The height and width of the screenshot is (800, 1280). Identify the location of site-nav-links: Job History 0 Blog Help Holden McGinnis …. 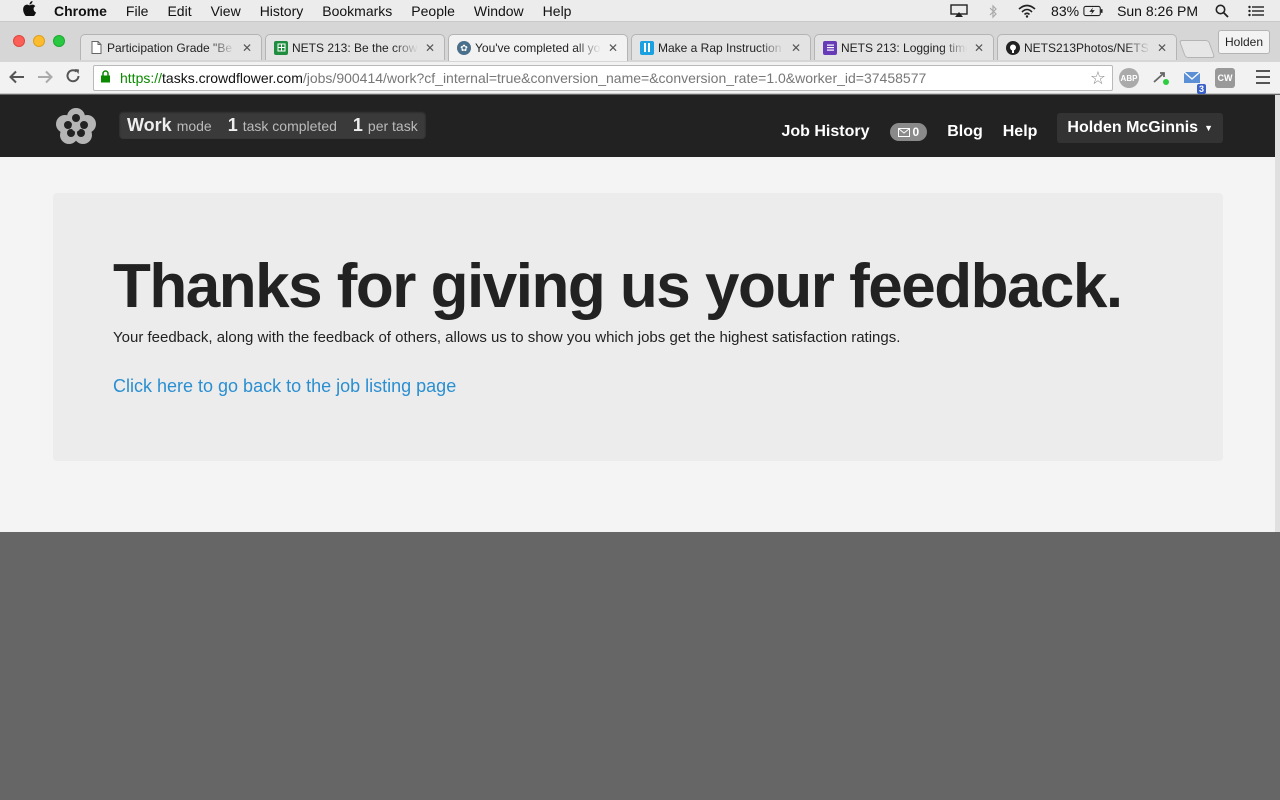
(1002, 130).